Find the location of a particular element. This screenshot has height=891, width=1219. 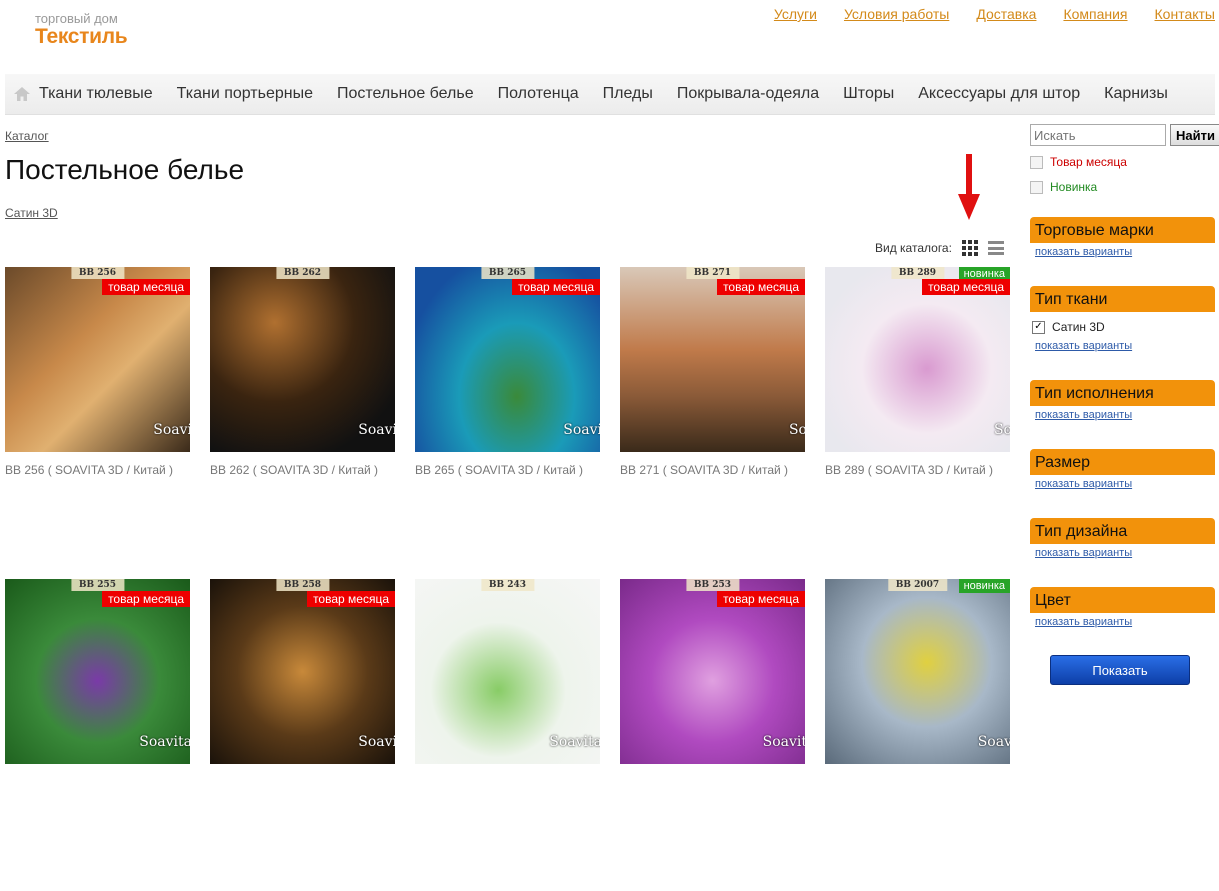

product-image: BB 255 товар месяца Soavita is located at coordinates (97, 671).